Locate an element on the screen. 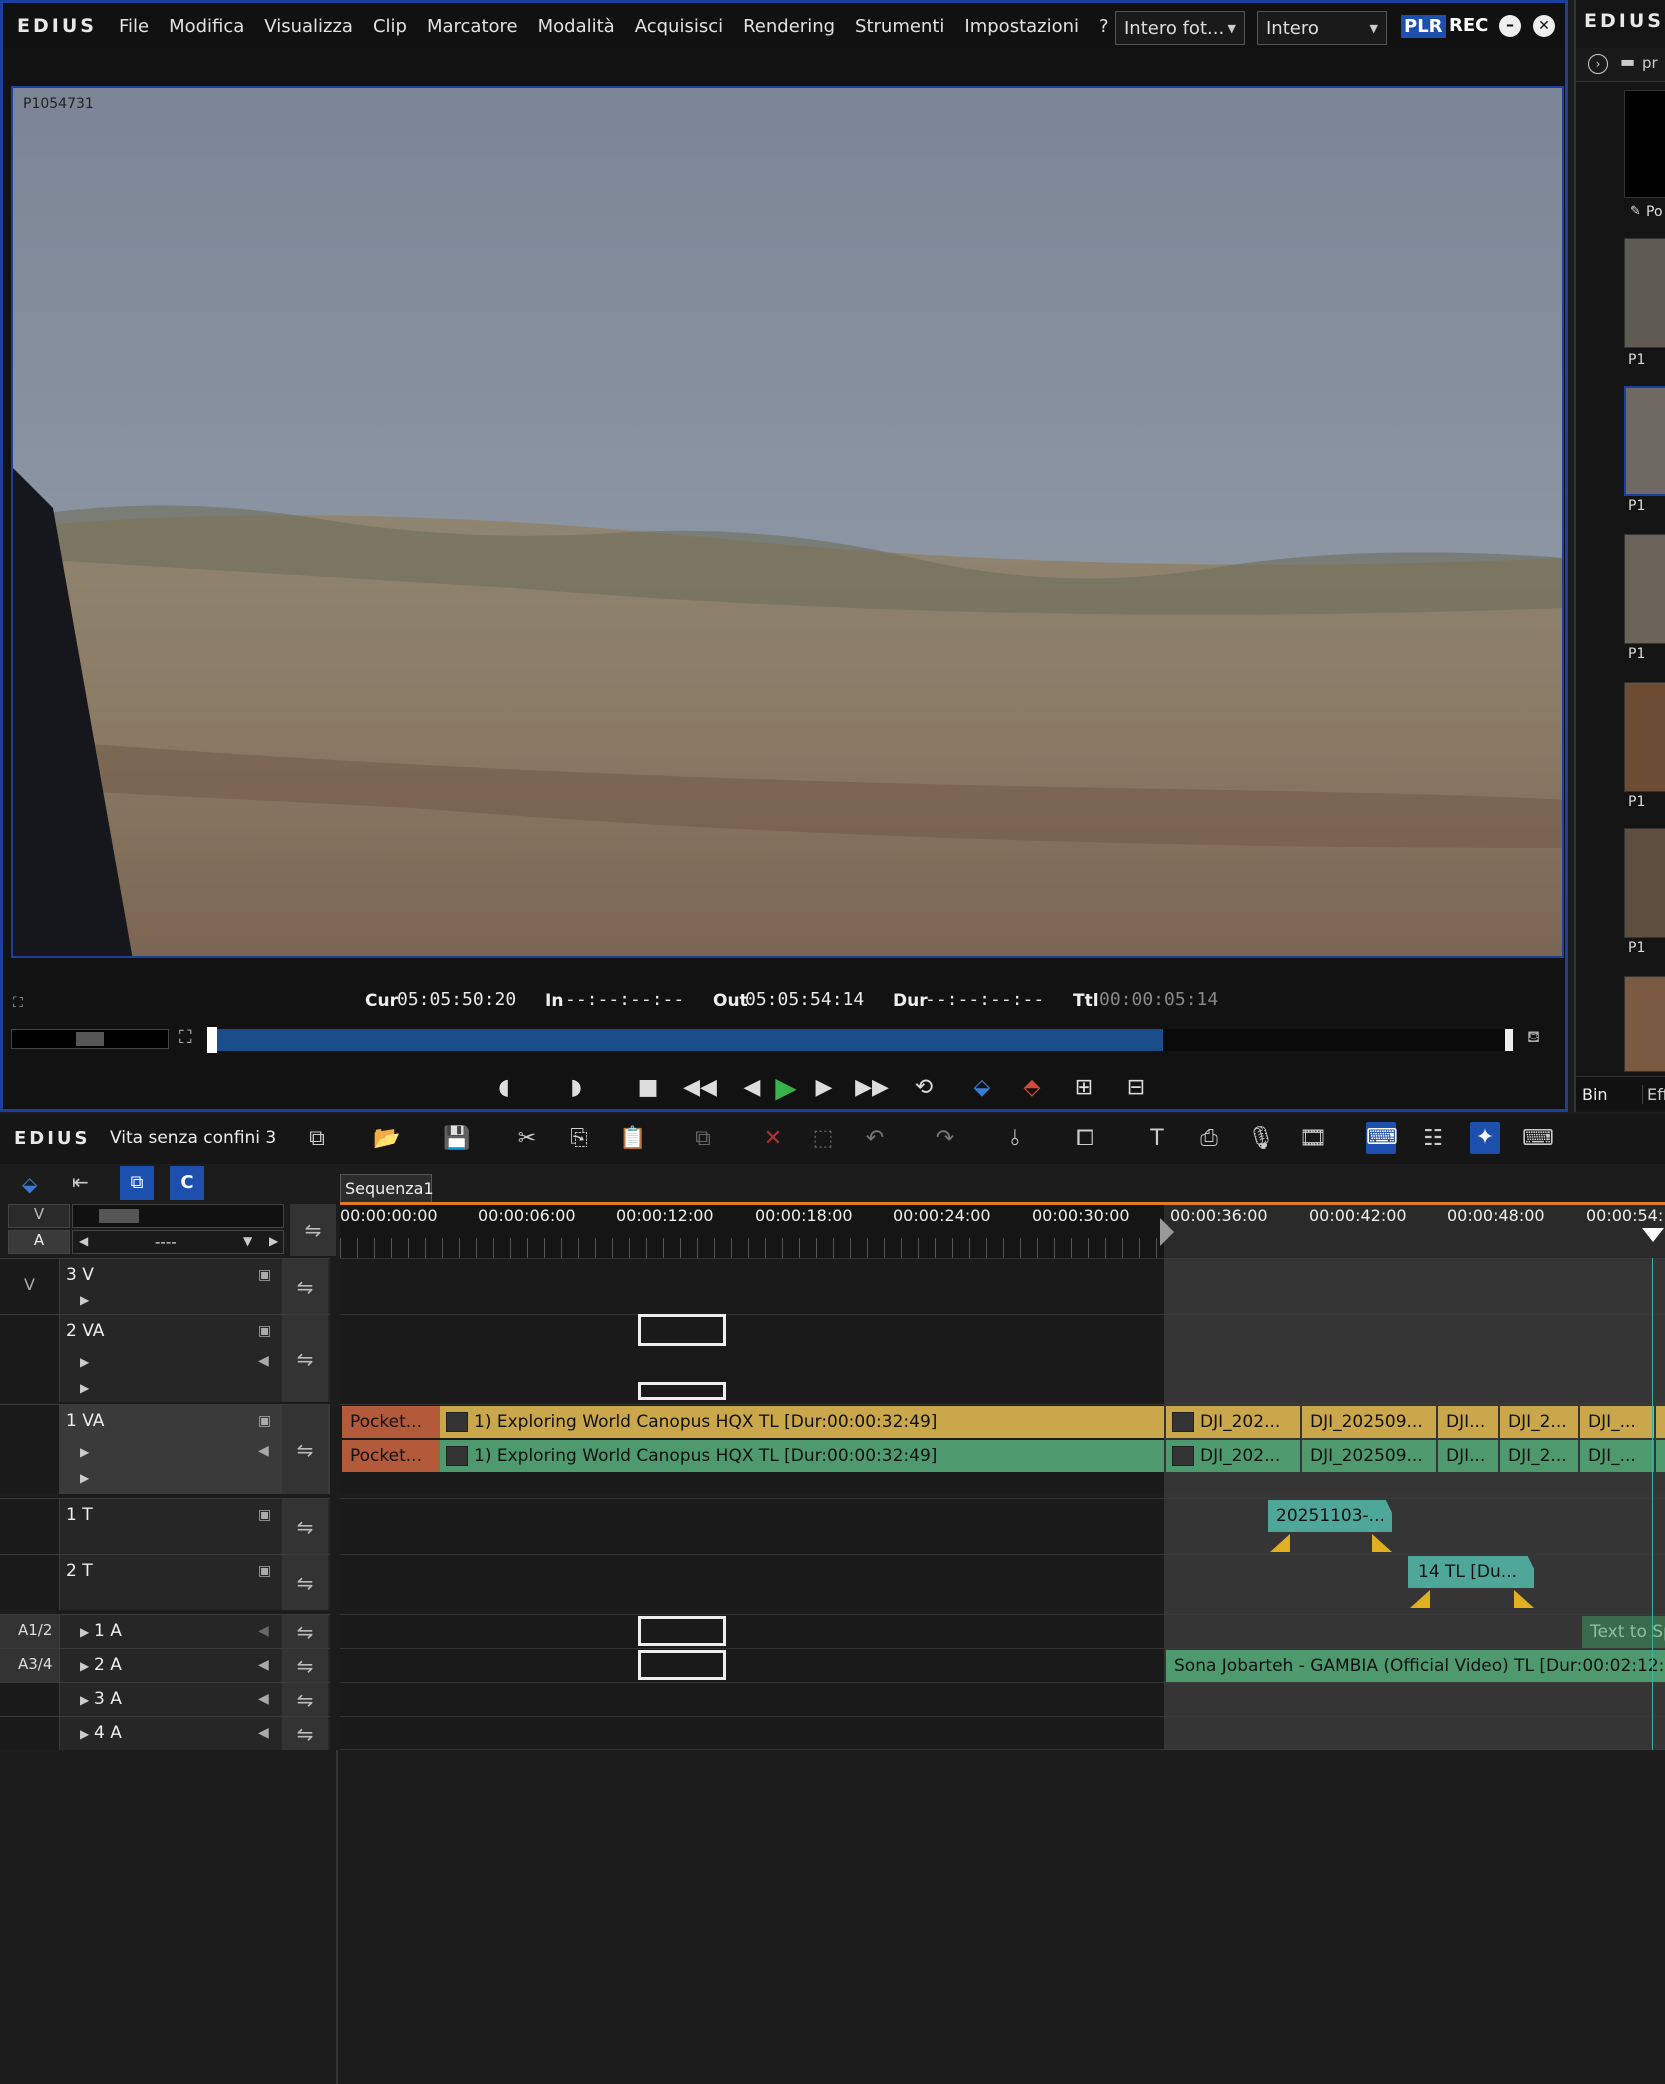 The image size is (1665, 2084). layout-icon: ⌨ is located at coordinates (1538, 1138).